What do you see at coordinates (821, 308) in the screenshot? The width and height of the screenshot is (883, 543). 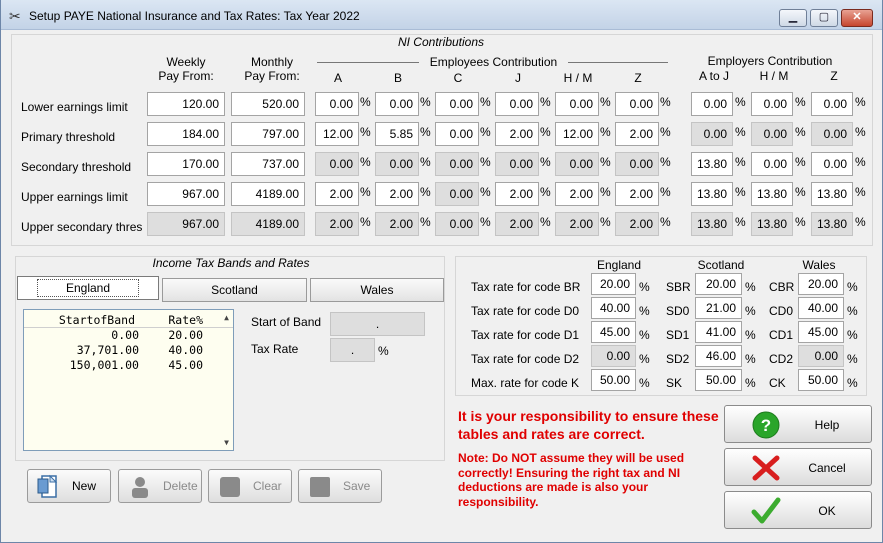 I see `wales-rate-input: 40.00` at bounding box center [821, 308].